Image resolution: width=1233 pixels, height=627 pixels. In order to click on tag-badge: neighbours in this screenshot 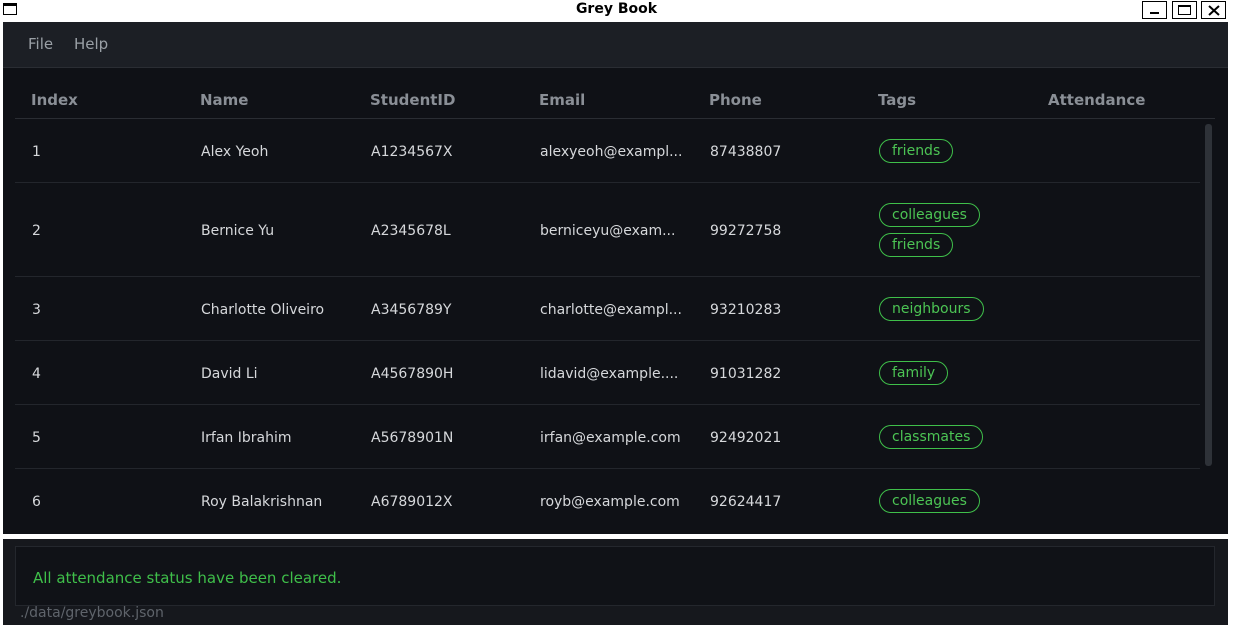, I will do `click(931, 309)`.